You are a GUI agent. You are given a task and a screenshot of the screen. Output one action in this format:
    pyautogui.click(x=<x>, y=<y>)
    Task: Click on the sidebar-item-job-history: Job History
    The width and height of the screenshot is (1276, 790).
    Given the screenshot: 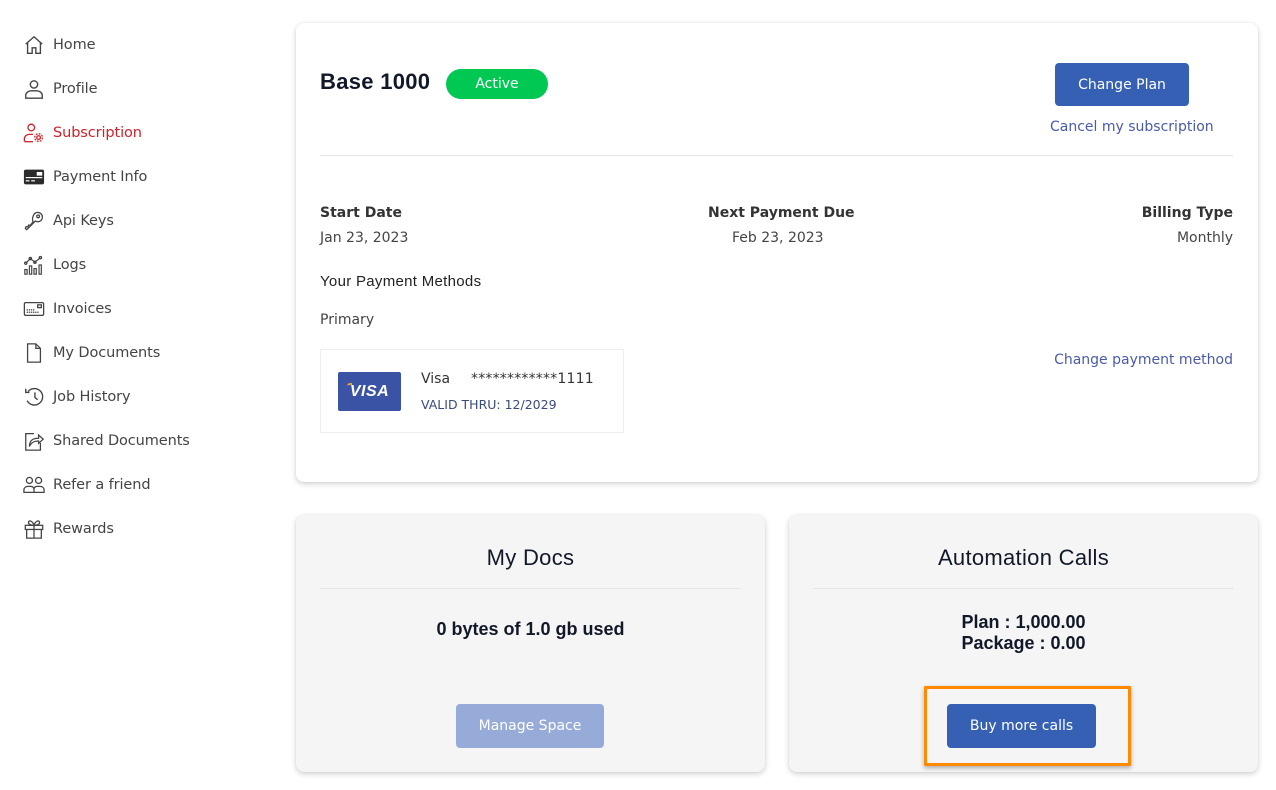 What is the action you would take?
    pyautogui.click(x=76, y=397)
    